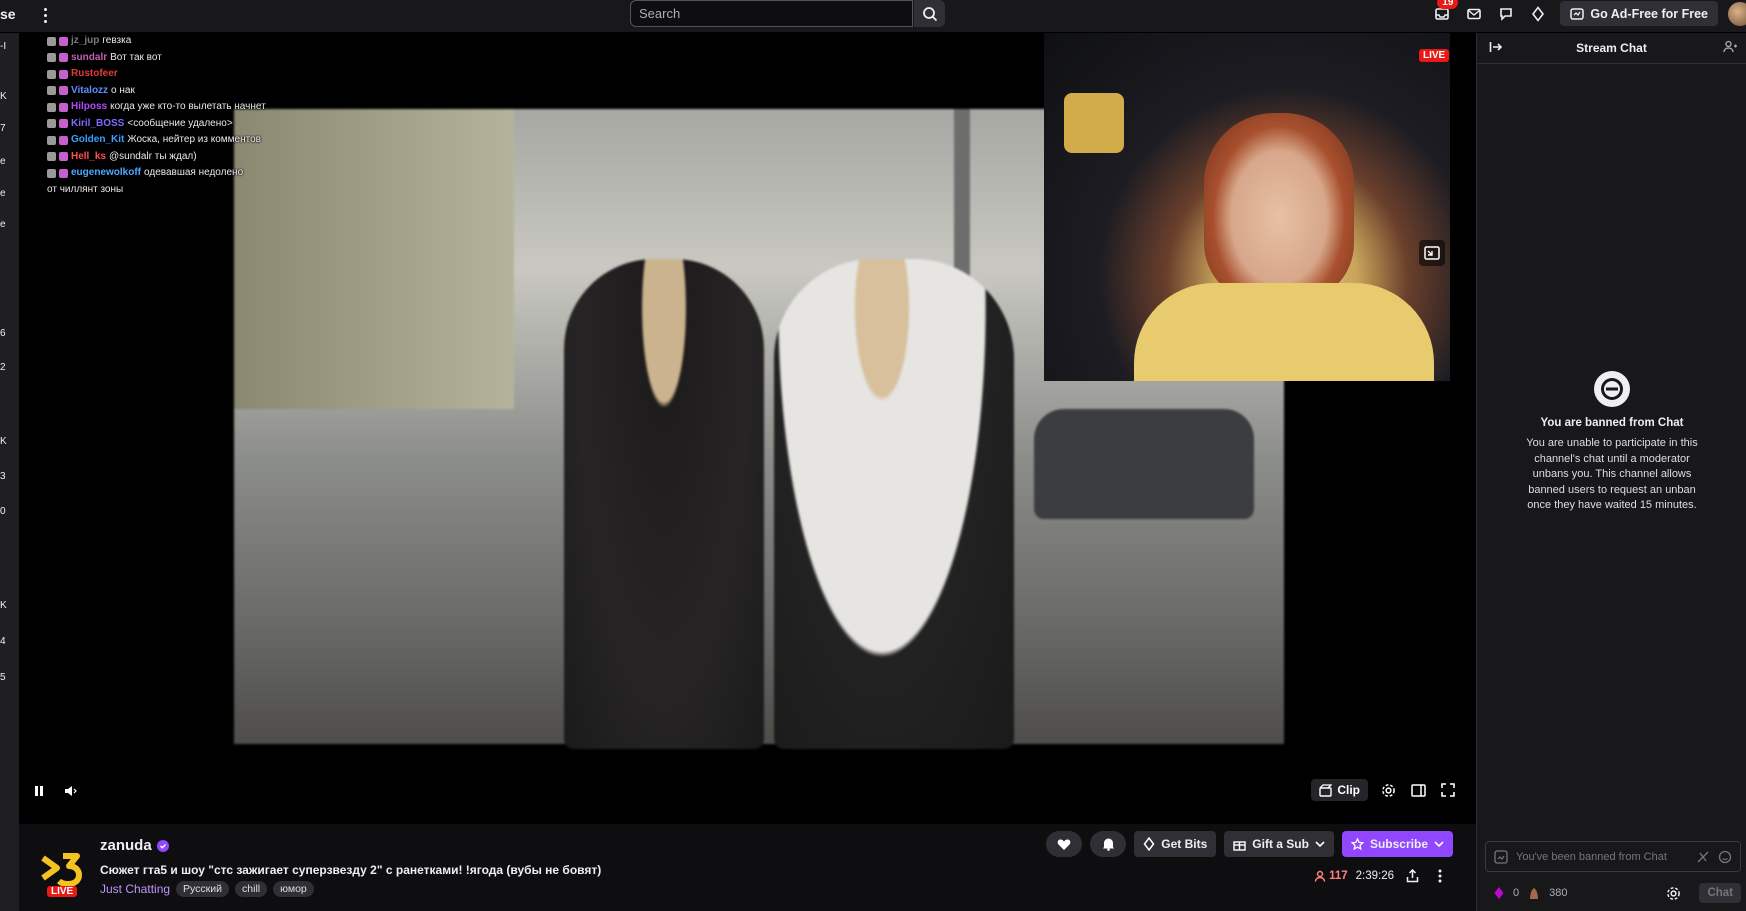 The height and width of the screenshot is (911, 1746). I want to click on tag-chip: юмор, so click(293, 889).